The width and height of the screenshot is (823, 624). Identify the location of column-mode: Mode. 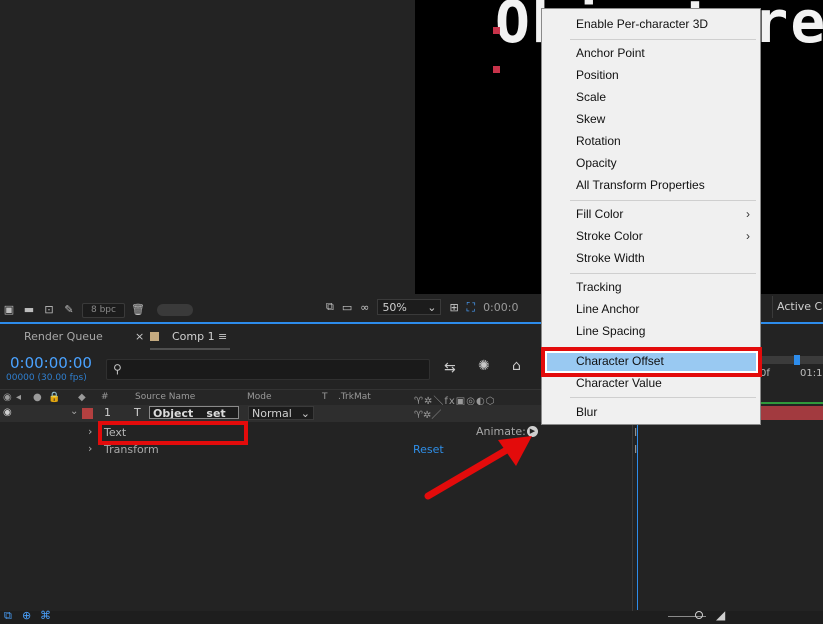
(259, 397).